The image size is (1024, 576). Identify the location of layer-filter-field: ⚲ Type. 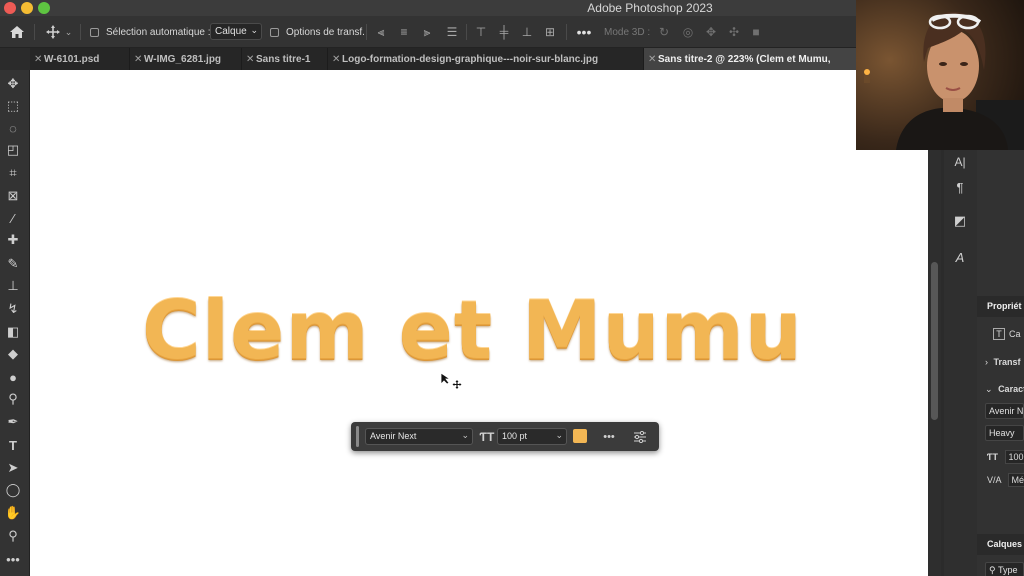
(1004, 569).